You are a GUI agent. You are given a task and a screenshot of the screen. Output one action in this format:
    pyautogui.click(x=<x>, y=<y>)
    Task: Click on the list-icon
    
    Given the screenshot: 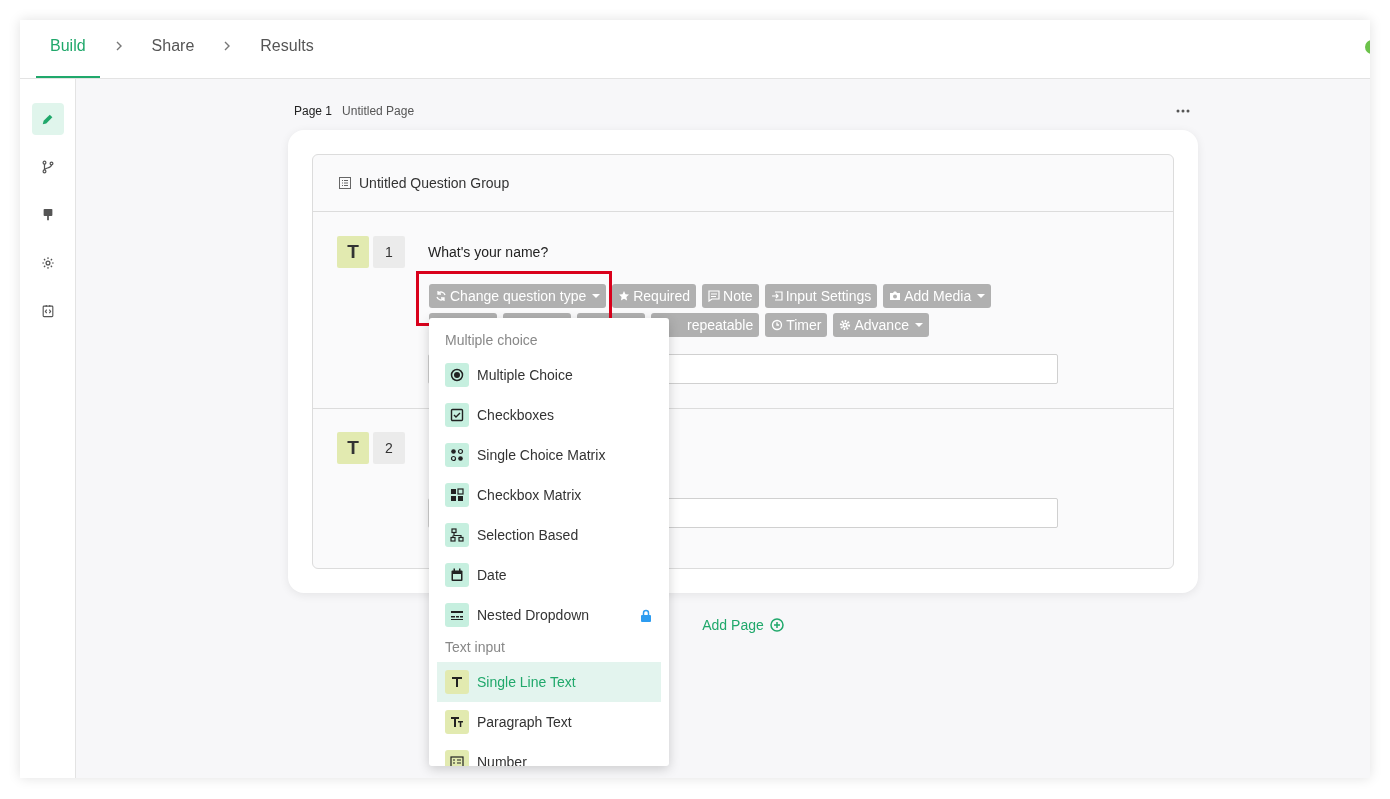 What is the action you would take?
    pyautogui.click(x=345, y=183)
    